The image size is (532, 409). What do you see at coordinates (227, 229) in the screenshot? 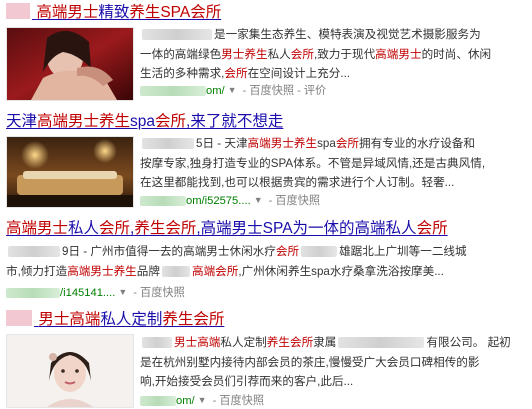
I see `result-title: 高端男士私人会所,养生会所,高端男士SPA为一体的高端私人会所` at bounding box center [227, 229].